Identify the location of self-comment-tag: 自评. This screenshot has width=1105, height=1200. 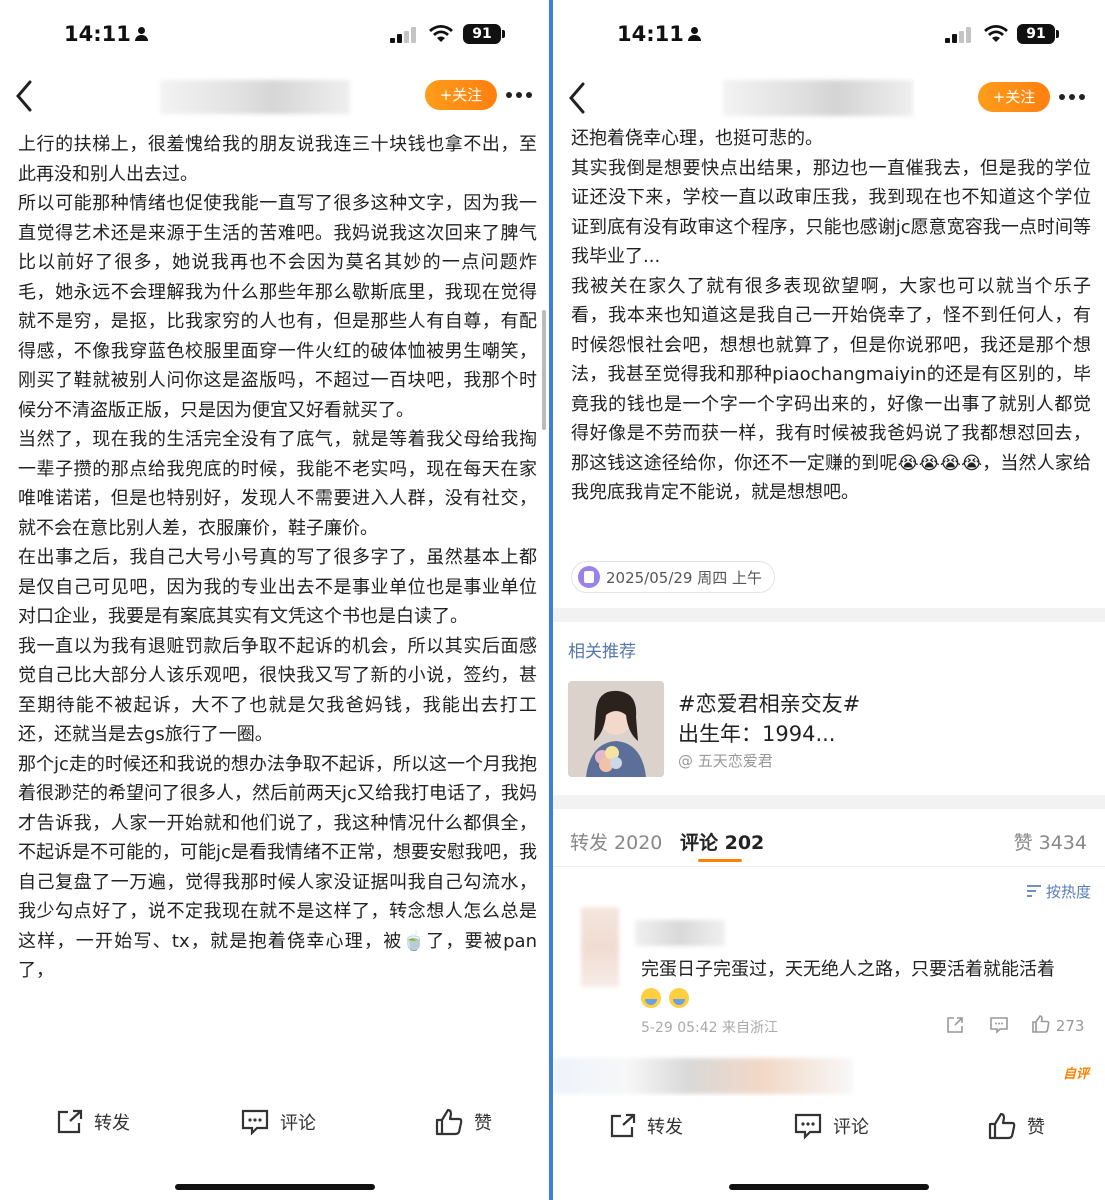
(1075, 1074).